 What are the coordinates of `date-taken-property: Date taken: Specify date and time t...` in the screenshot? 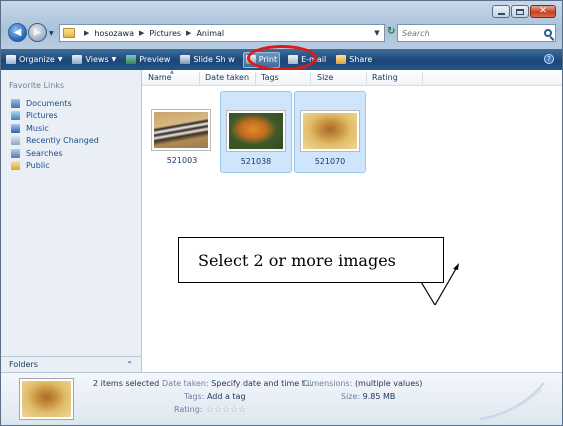 It's located at (237, 383).